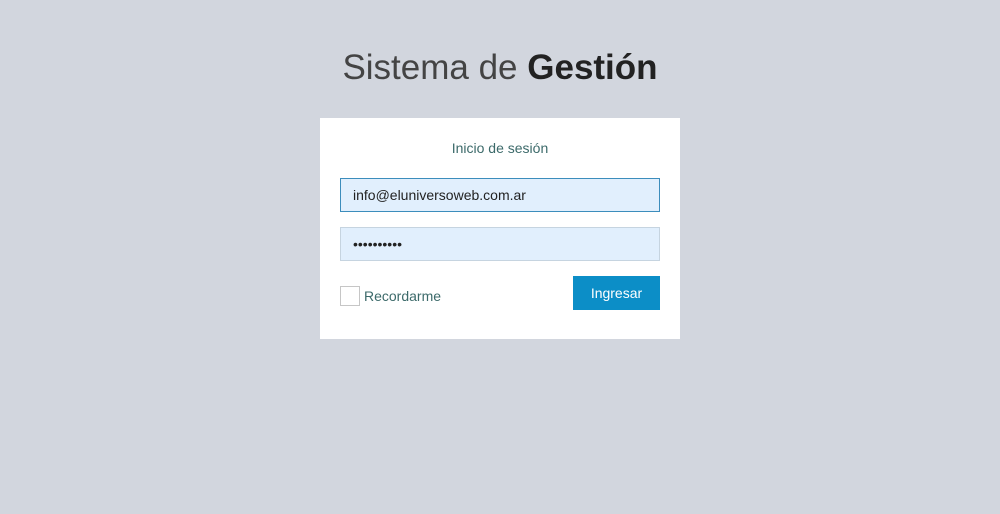 Image resolution: width=1000 pixels, height=514 pixels. What do you see at coordinates (350, 296) in the screenshot?
I see `remember-checkbox` at bounding box center [350, 296].